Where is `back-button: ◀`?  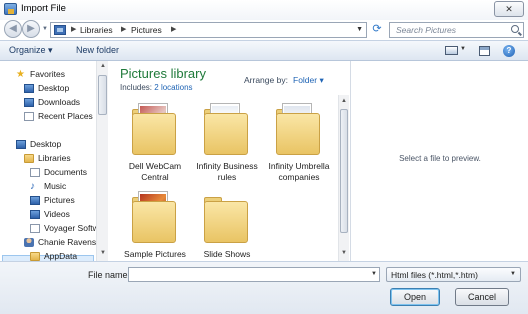
back-button: ◀ is located at coordinates (13, 29).